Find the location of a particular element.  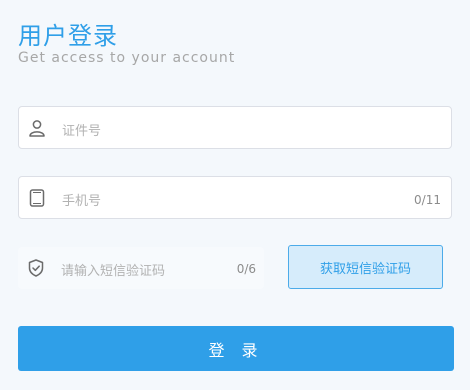

get-sms-code-button: 获取短信验证码 is located at coordinates (365, 267).